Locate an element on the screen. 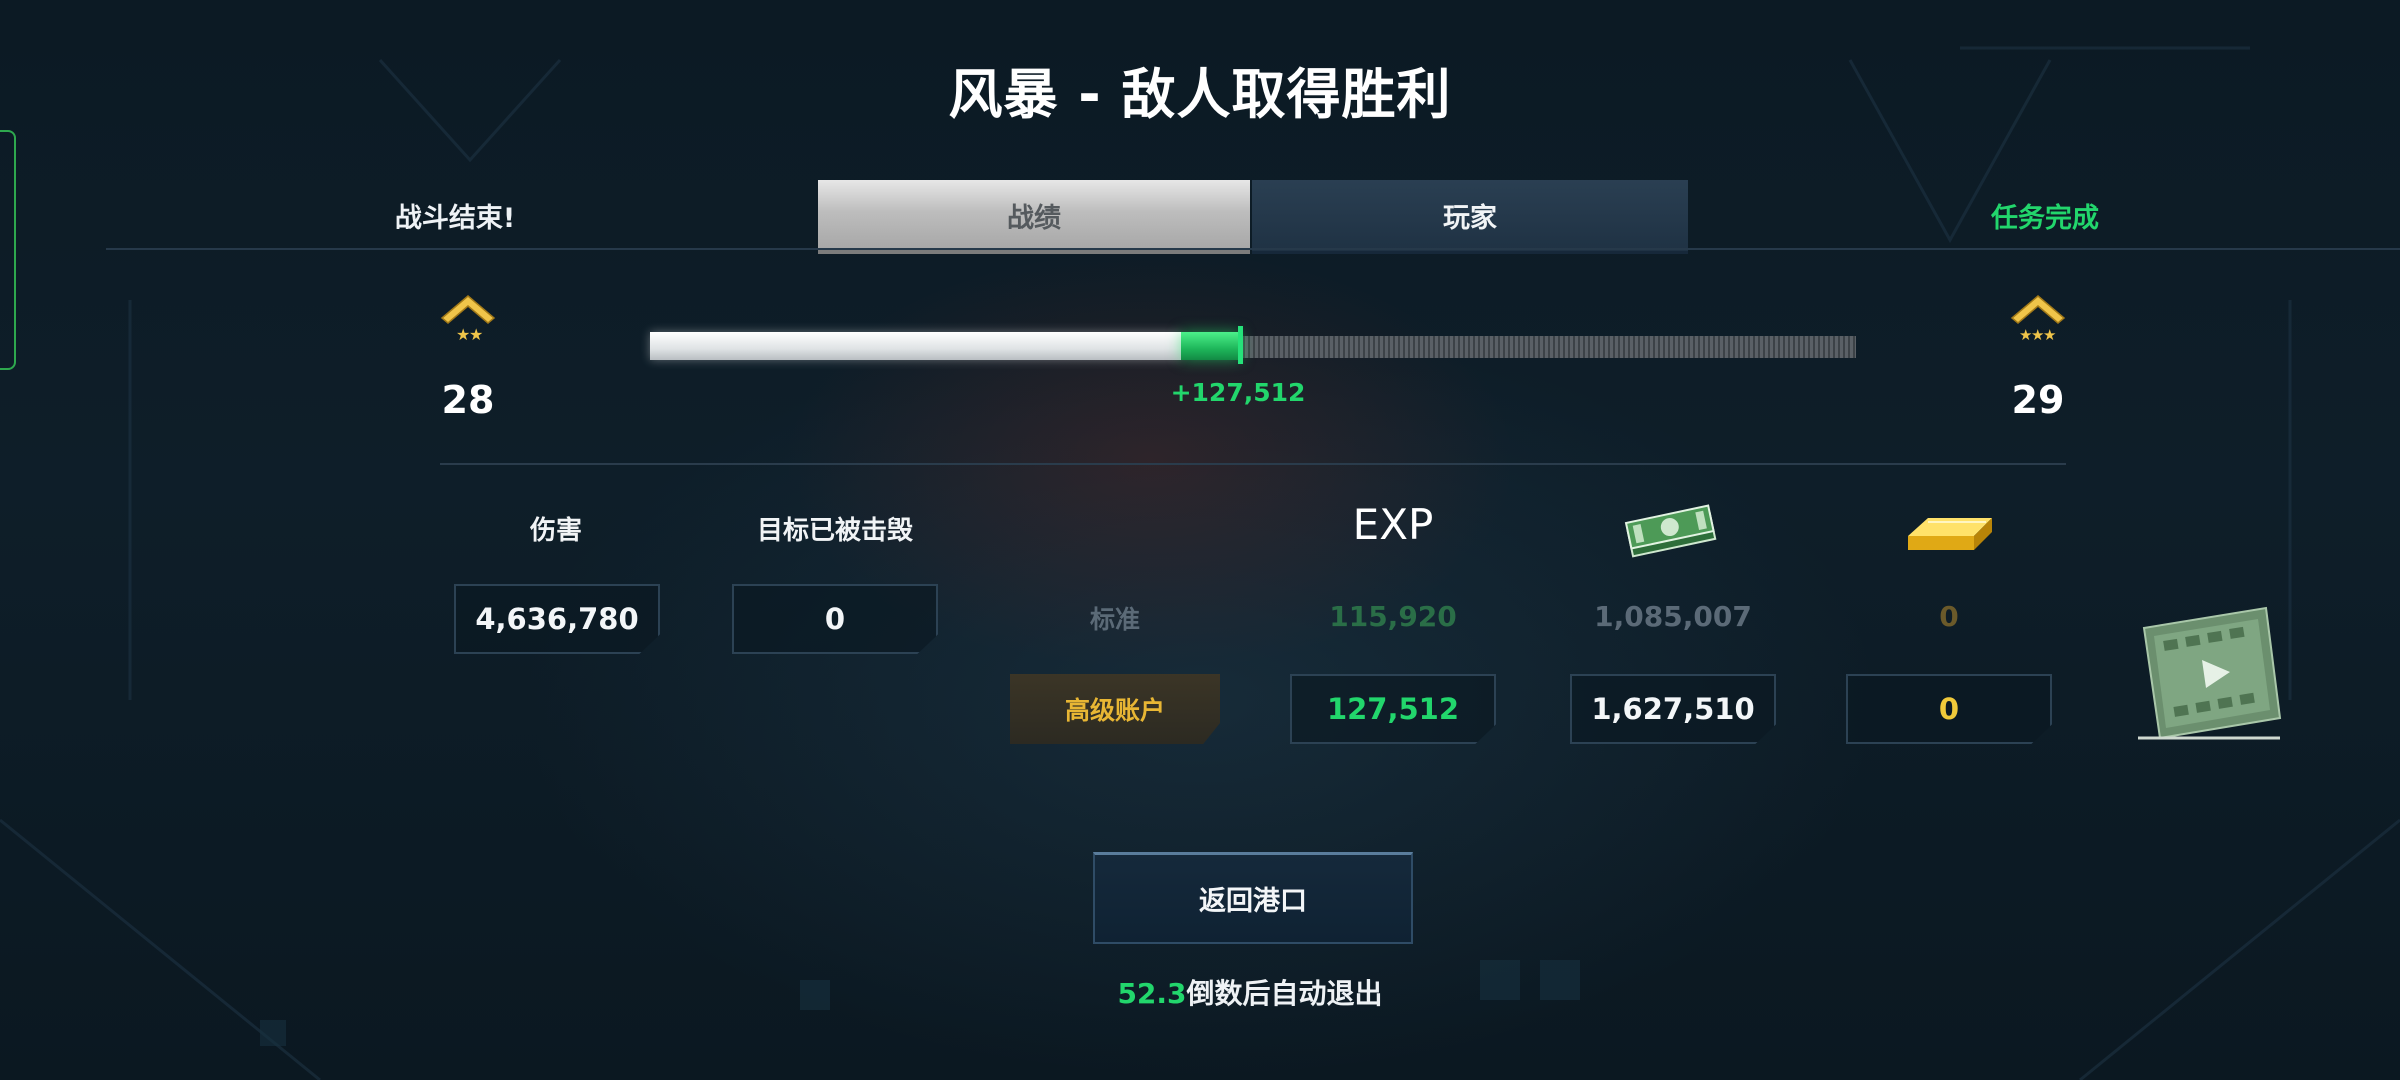 This screenshot has width=2400, height=1080. rank-chevron-2-stars-icon: ★ ★ is located at coordinates (468, 319).